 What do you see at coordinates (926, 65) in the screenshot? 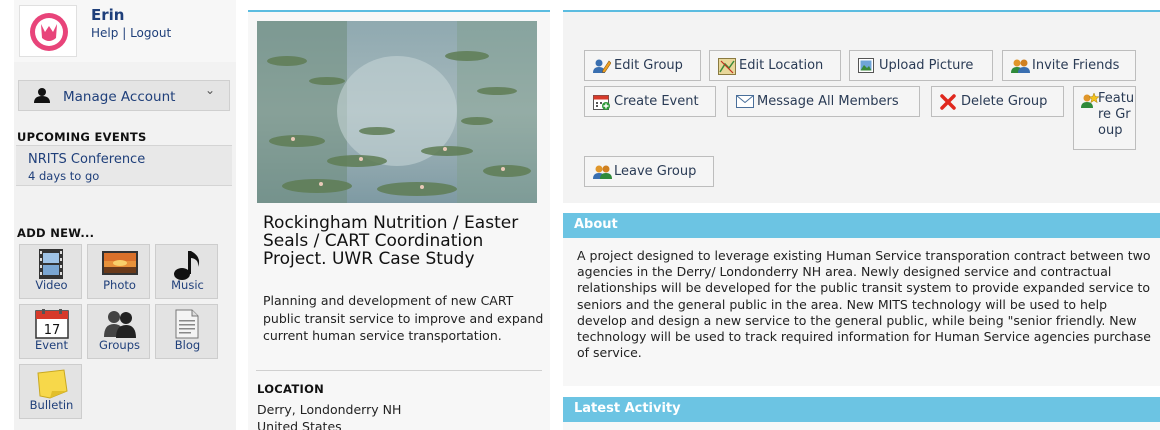
I see `upload-picture-label: Upload Picture` at bounding box center [926, 65].